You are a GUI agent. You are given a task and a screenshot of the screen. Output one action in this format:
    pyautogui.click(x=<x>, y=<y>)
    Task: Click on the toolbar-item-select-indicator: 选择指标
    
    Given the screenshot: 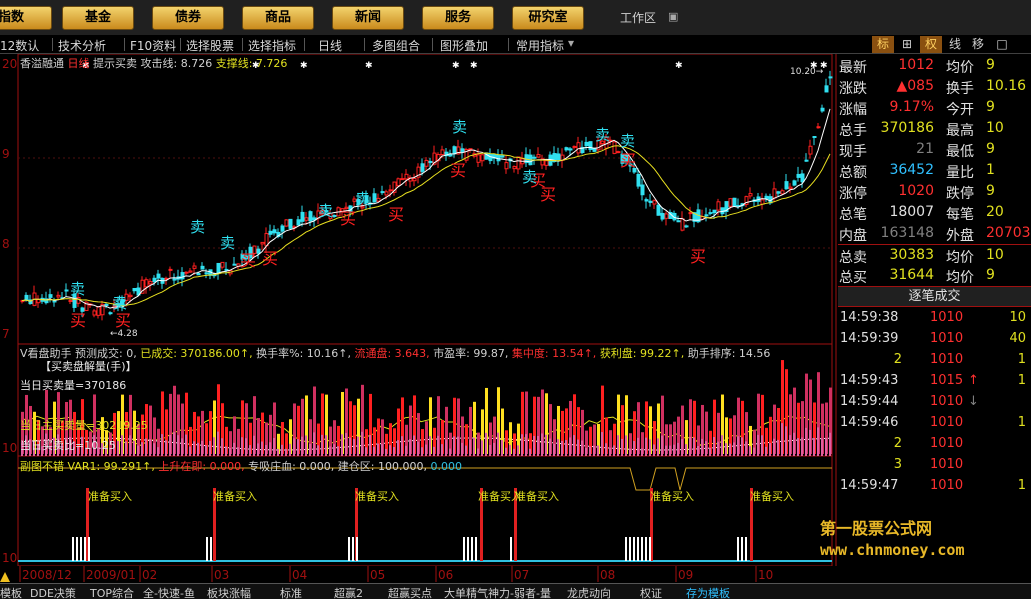 What is the action you would take?
    pyautogui.click(x=272, y=45)
    